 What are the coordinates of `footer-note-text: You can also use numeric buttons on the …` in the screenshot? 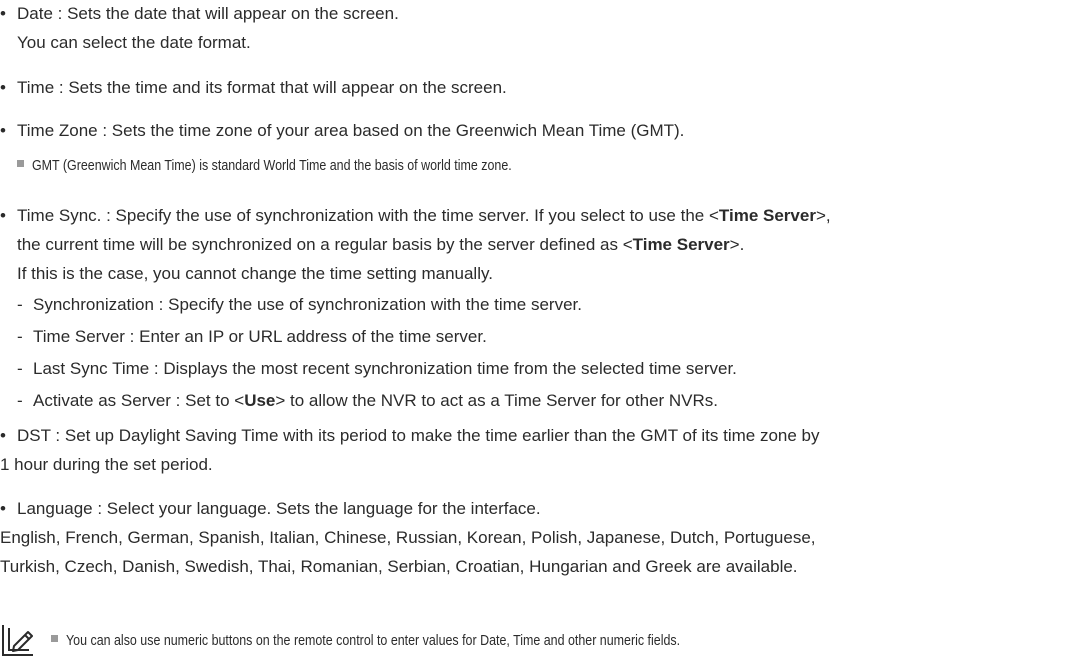 It's located at (373, 640).